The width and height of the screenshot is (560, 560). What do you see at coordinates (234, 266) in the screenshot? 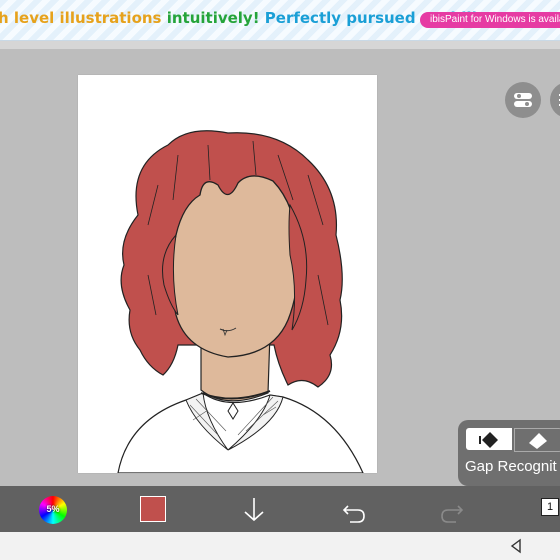
I see `face` at bounding box center [234, 266].